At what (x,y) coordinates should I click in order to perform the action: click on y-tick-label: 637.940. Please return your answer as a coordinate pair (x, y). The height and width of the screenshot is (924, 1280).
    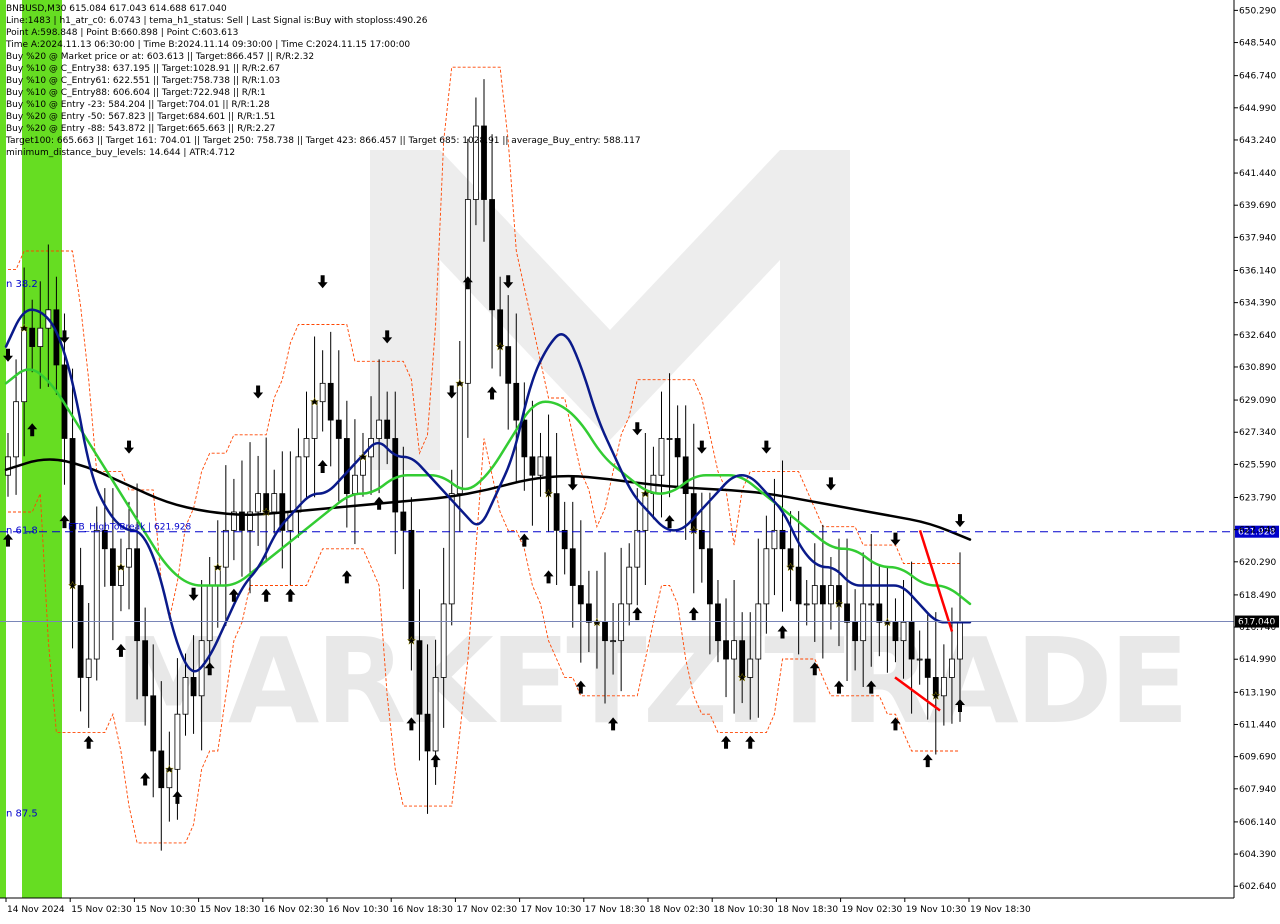
    Looking at the image, I should click on (1257, 238).